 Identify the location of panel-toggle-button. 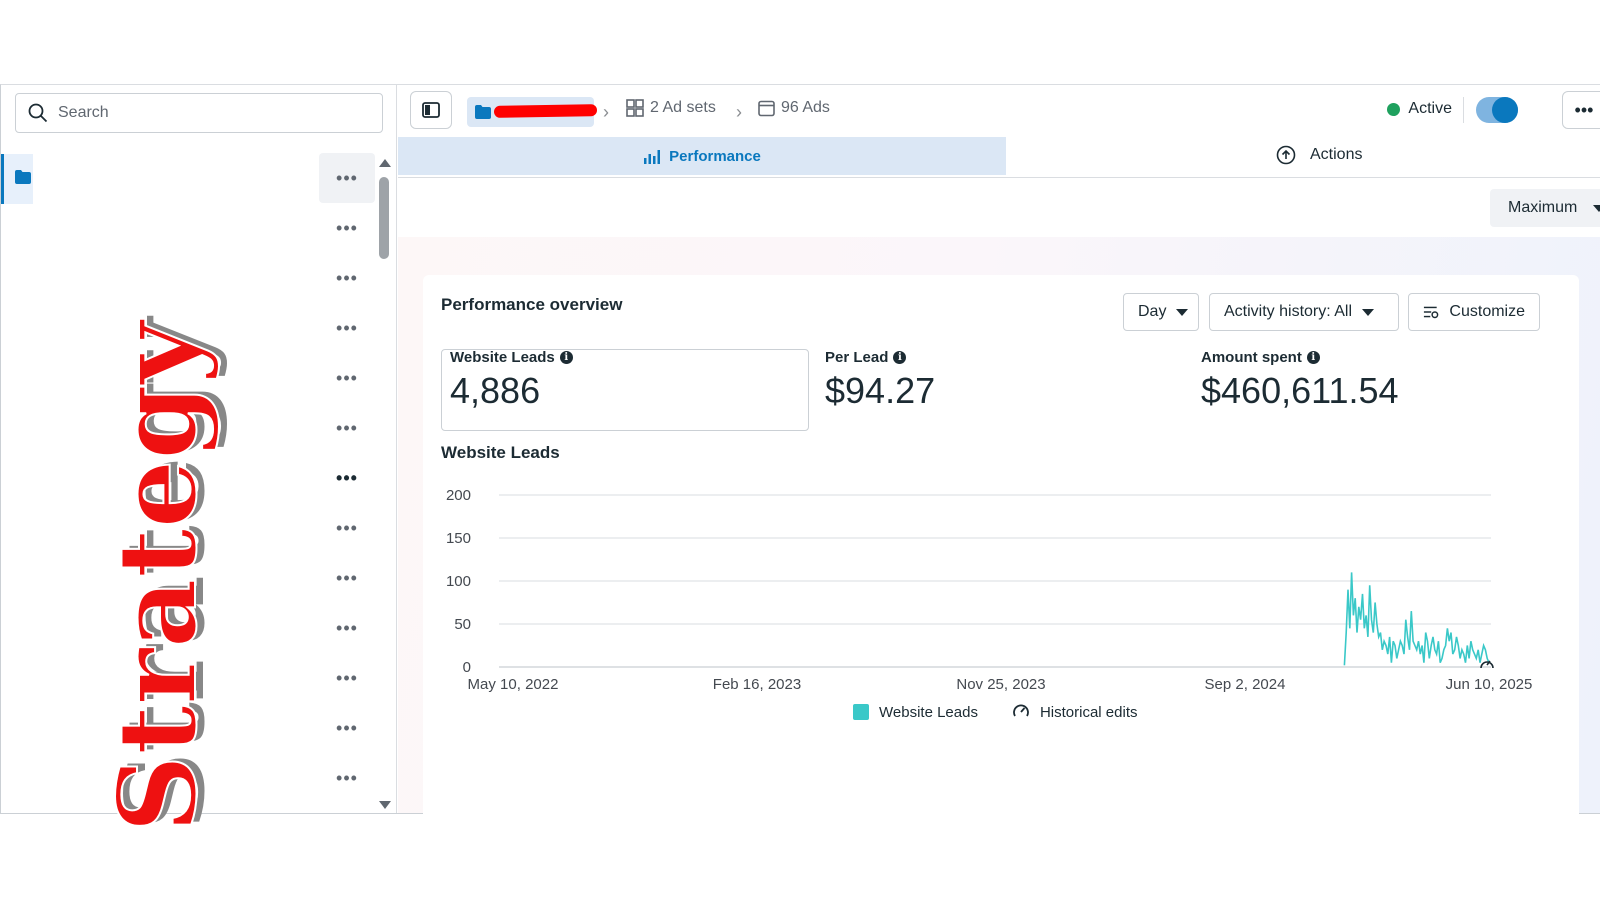
(431, 110).